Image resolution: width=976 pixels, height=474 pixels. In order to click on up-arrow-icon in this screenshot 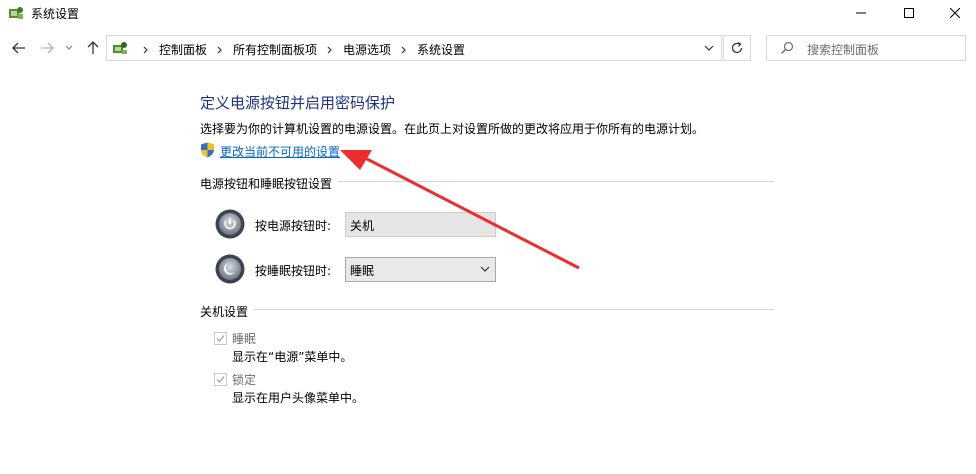, I will do `click(93, 47)`.